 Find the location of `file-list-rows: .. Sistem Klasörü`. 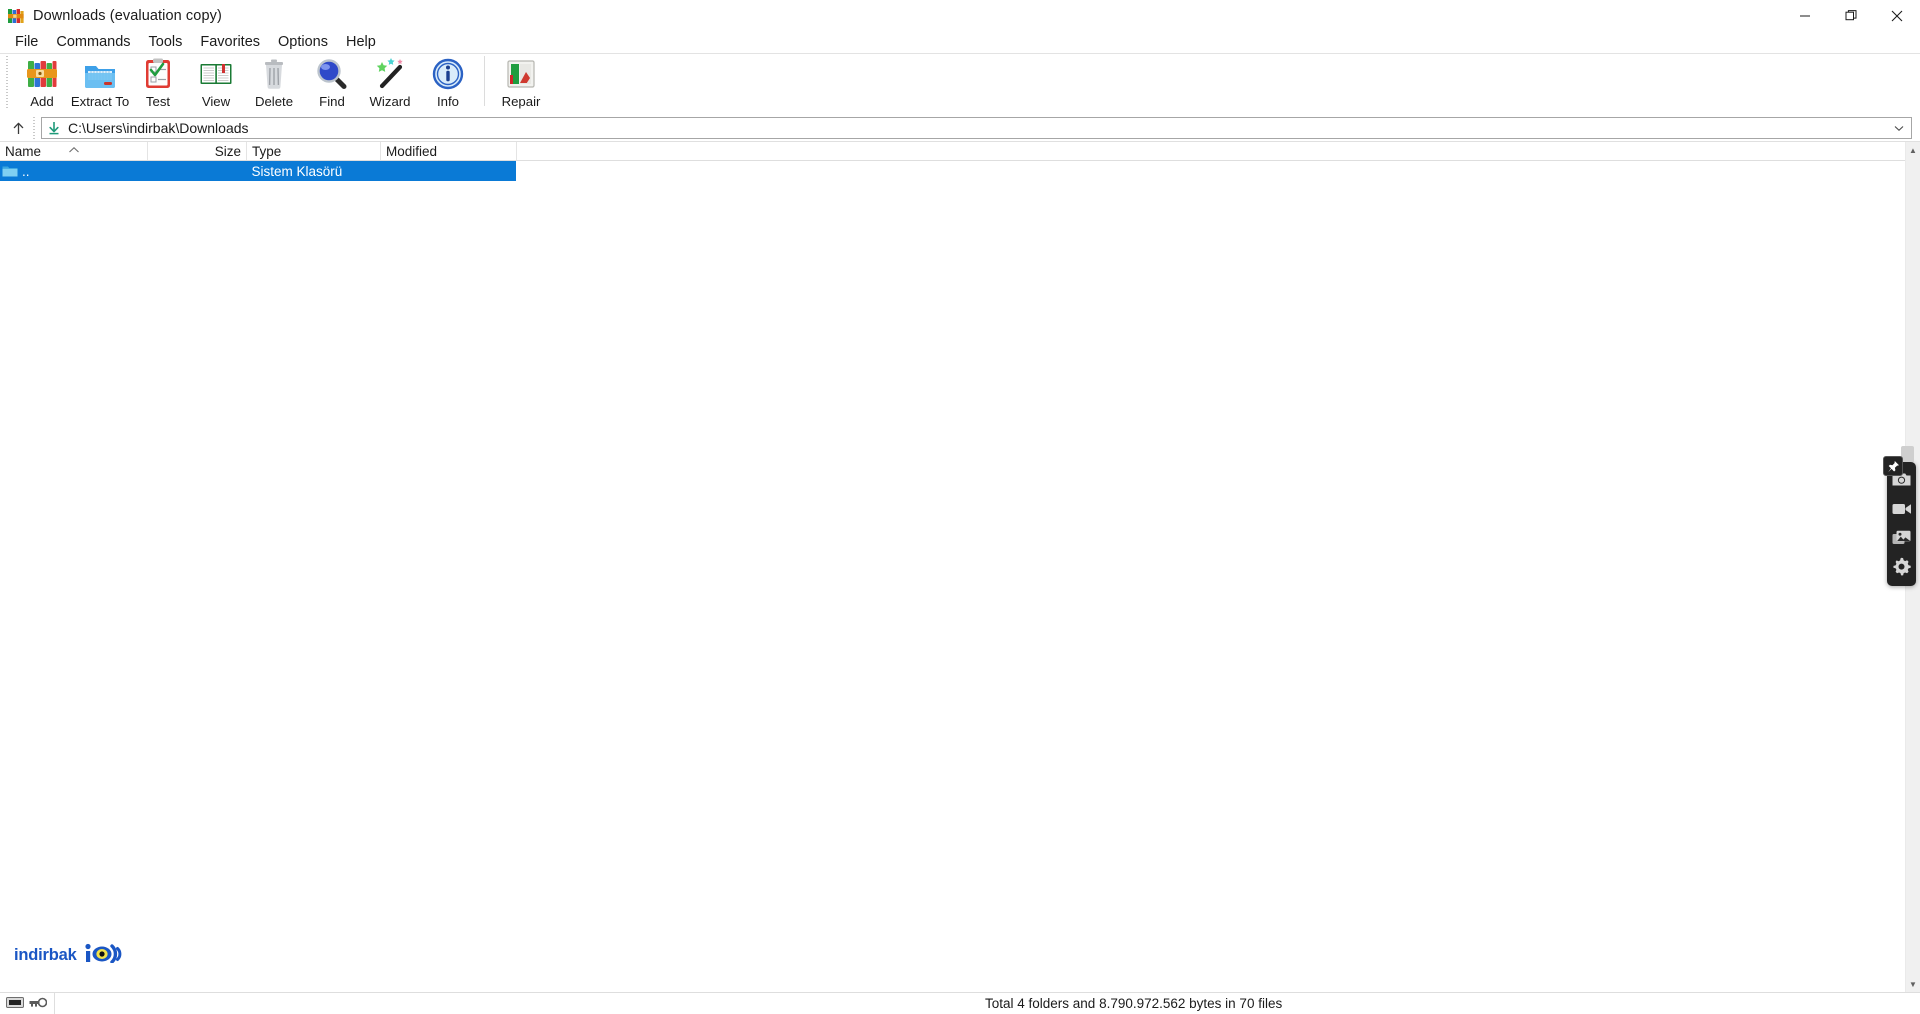

file-list-rows: .. Sistem Klasörü is located at coordinates (952, 173).